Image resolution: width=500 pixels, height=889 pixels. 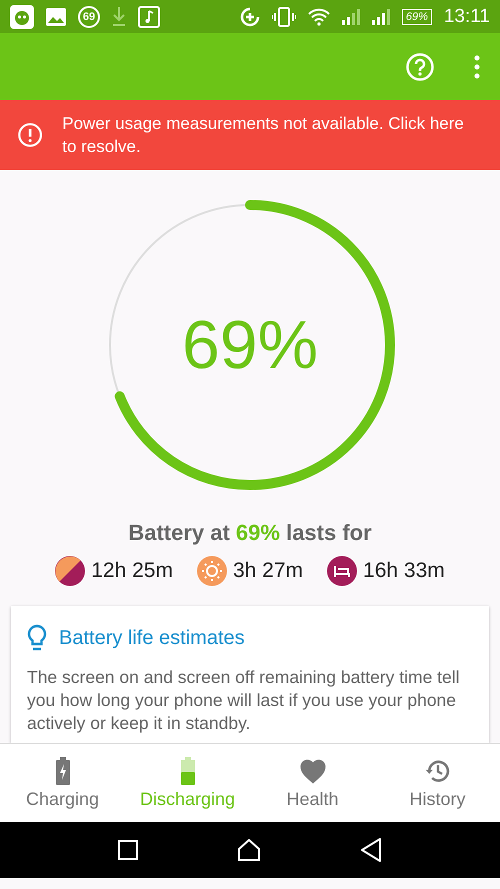 I want to click on alert-icon, so click(x=30, y=135).